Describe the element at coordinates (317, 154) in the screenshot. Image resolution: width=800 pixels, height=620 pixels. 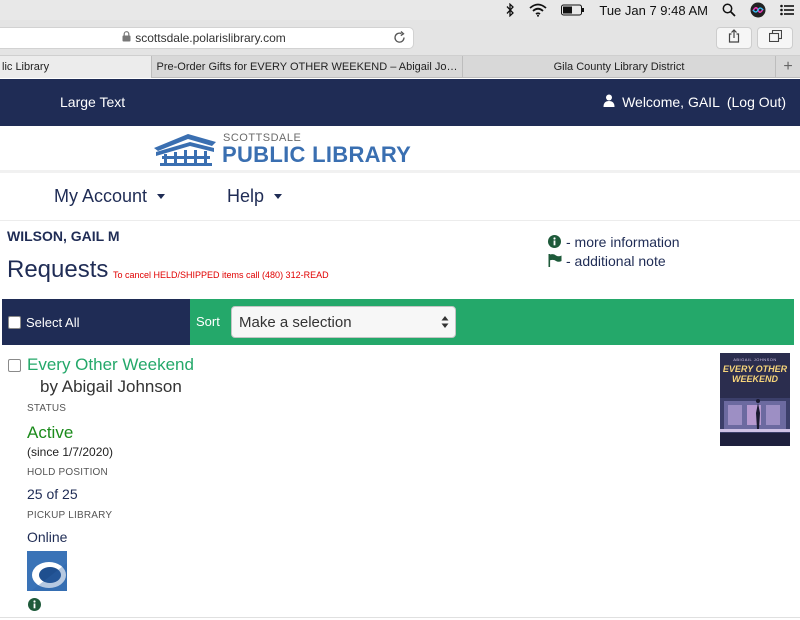
I see `logo-big-text: PUBLIC LIBRARY` at that location.